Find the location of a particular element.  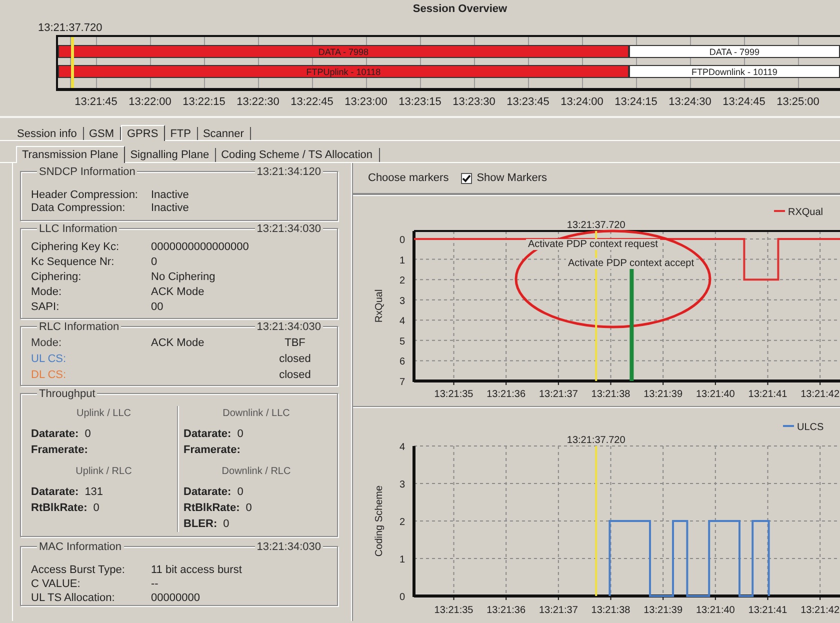

field-label: Mode: is located at coordinates (47, 343).